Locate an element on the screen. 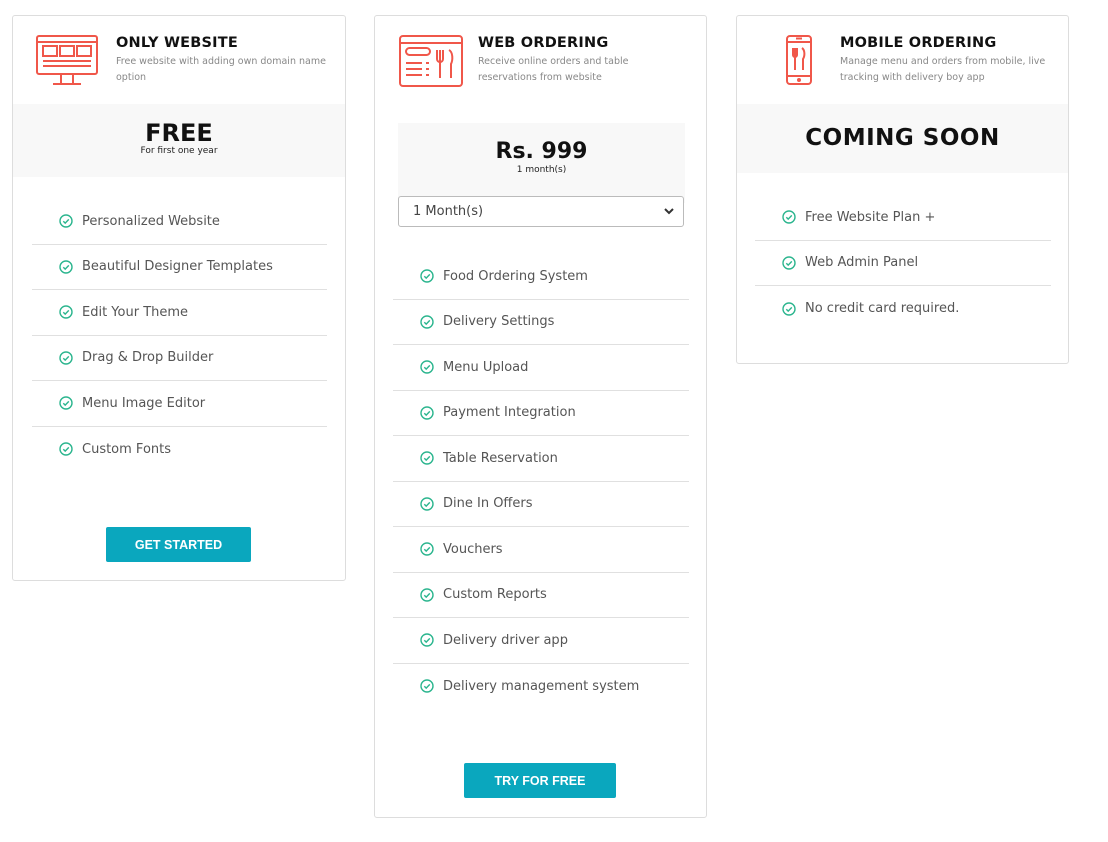 The width and height of the screenshot is (1108, 842). feature-label: Delivery management system is located at coordinates (541, 686).